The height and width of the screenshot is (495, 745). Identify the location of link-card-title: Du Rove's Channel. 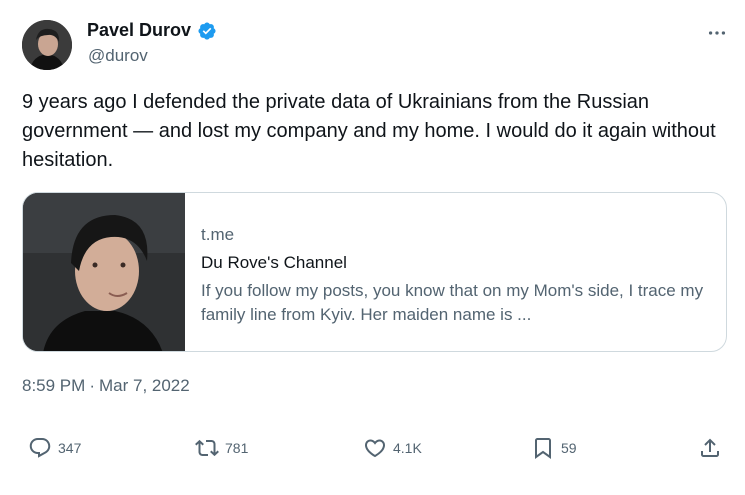
(274, 262).